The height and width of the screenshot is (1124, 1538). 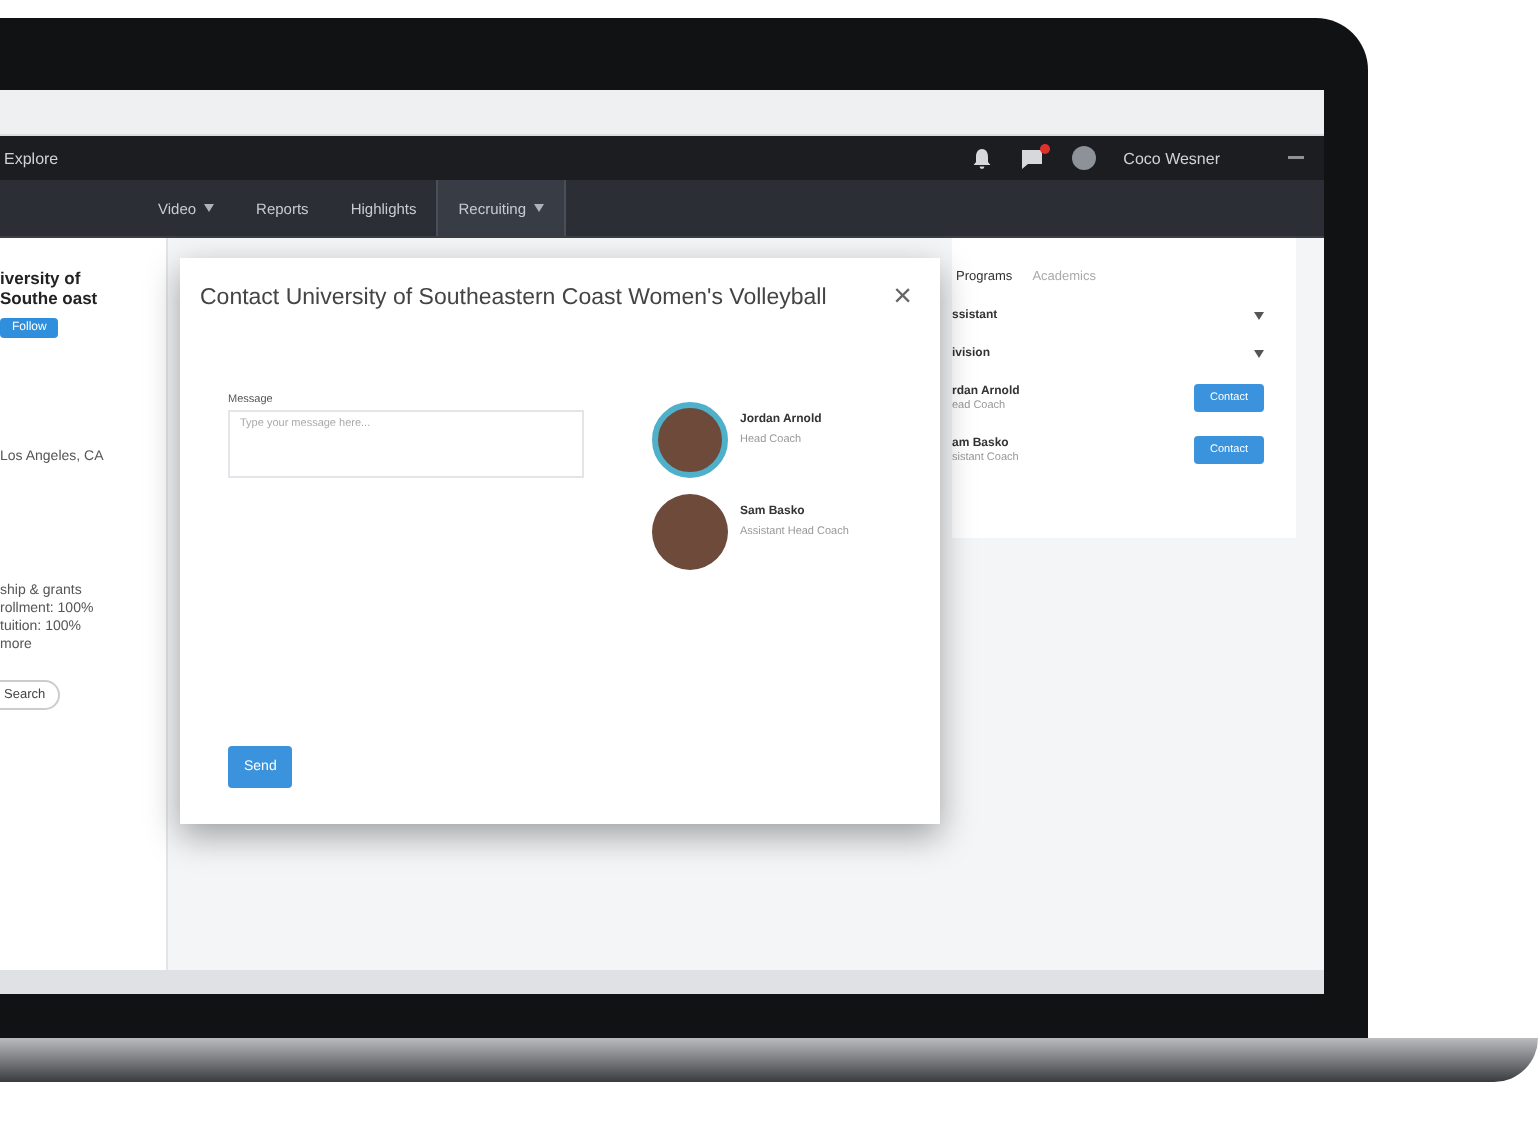 What do you see at coordinates (474, 158) in the screenshot?
I see `brand-name: Explore` at bounding box center [474, 158].